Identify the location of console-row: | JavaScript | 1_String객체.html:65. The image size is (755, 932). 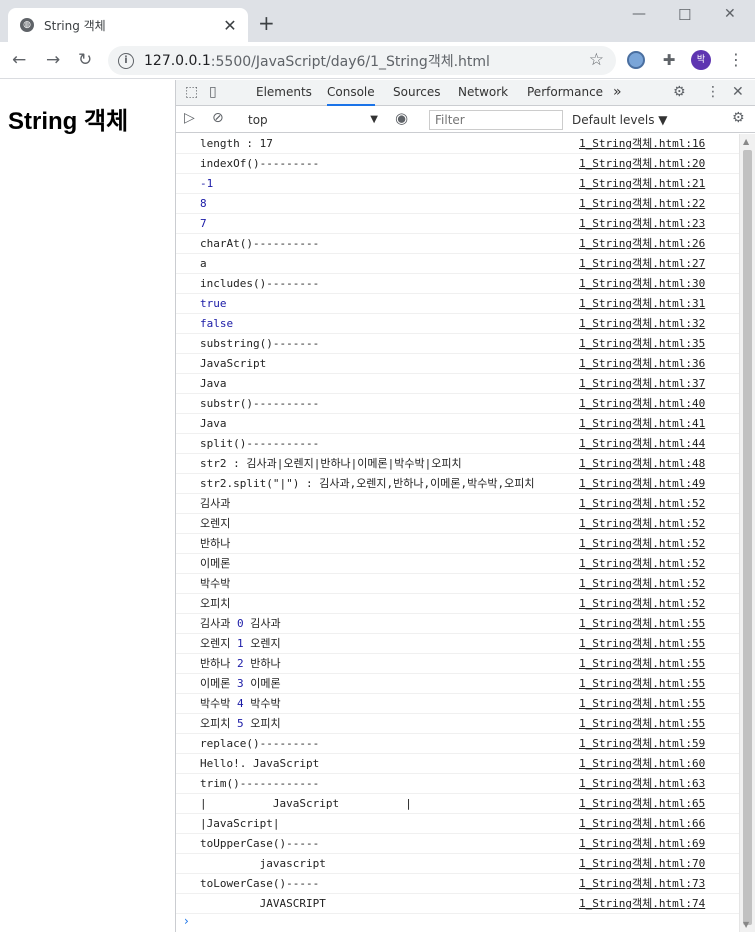
(457, 804).